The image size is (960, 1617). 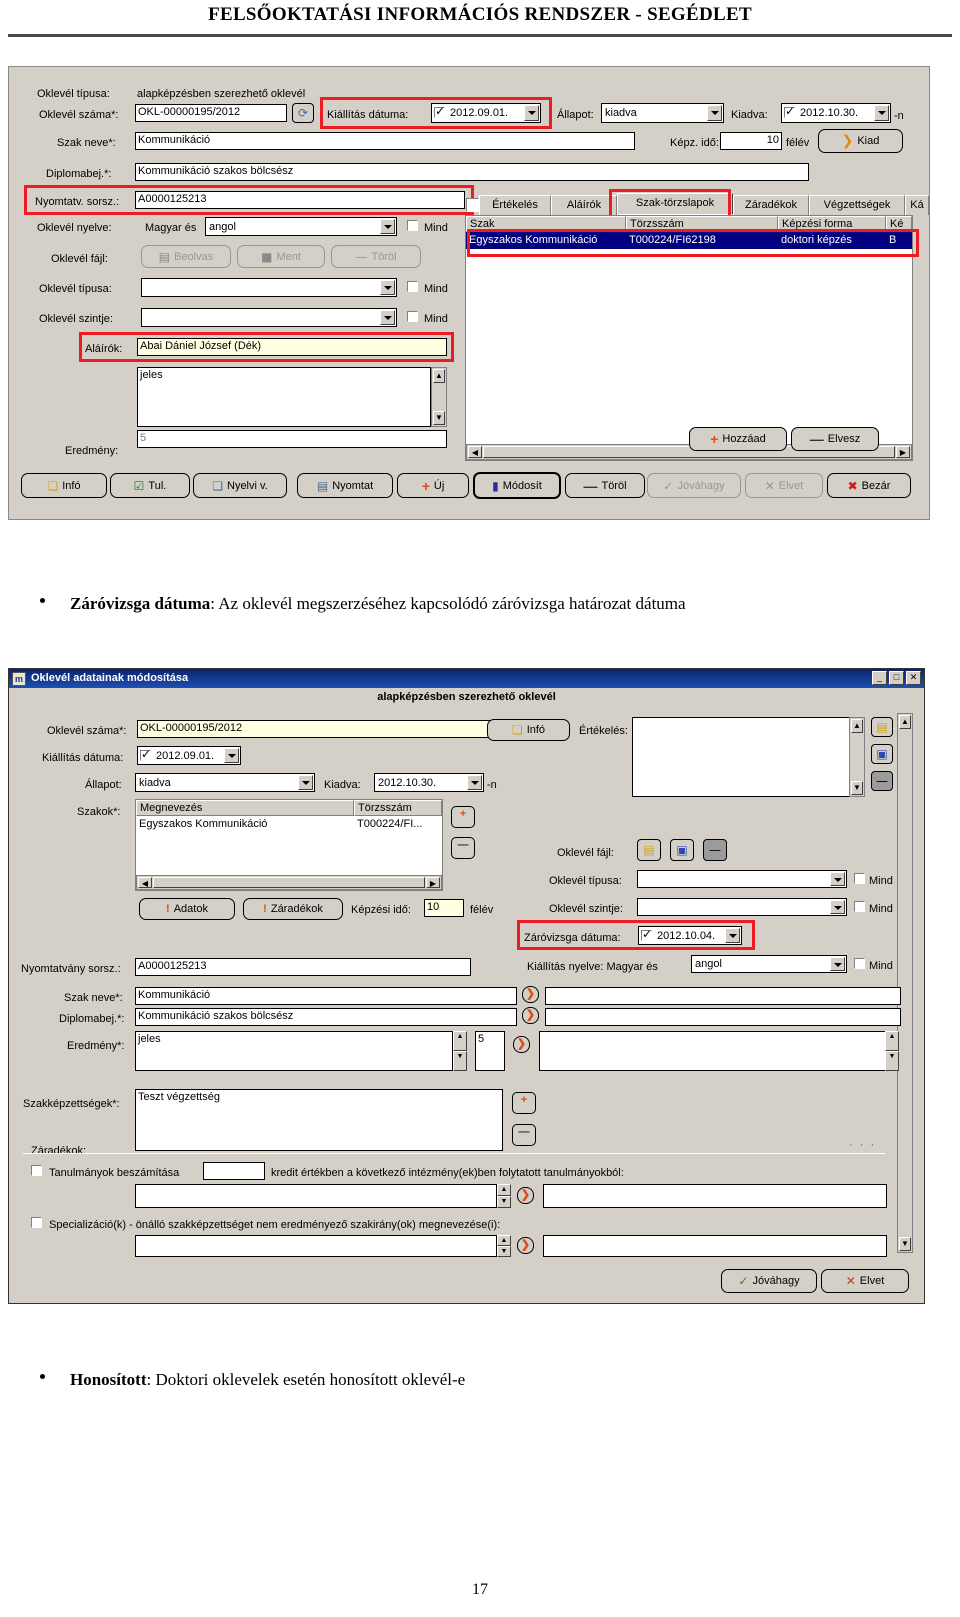 I want to click on toolbar-nyomtat-button: ▤ Nyomtat, so click(x=345, y=485).